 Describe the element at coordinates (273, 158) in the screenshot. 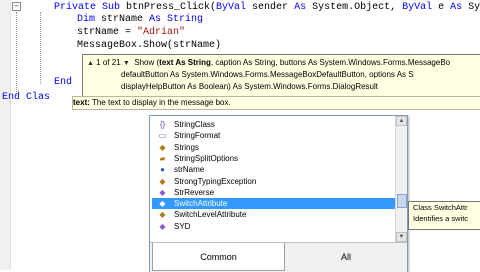

I see `completion-item: ▰ StringSplitOptions` at that location.